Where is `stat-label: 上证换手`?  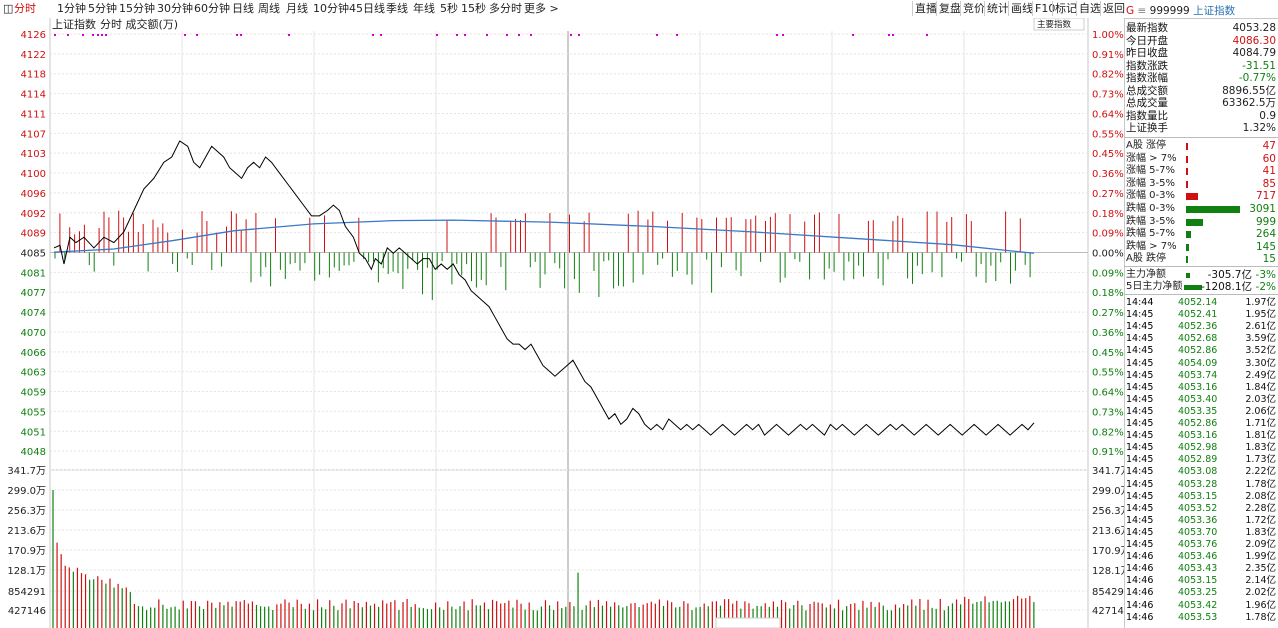
stat-label: 上证换手 is located at coordinates (1147, 128).